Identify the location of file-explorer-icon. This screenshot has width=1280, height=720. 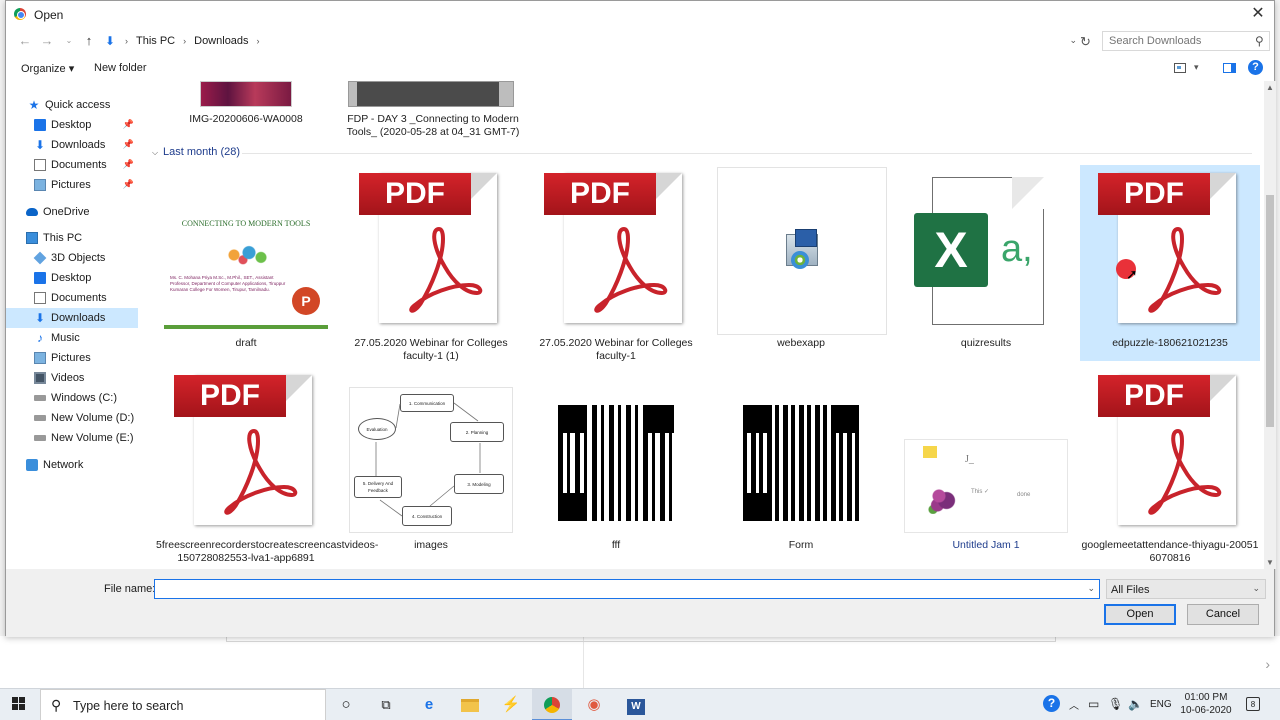
(470, 704).